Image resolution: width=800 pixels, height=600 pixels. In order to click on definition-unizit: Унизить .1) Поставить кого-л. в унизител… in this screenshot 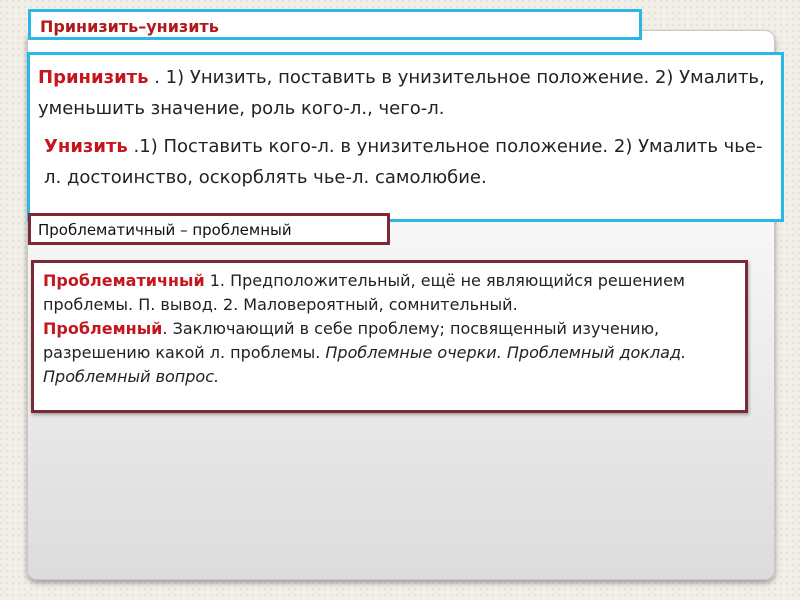, I will do `click(405, 162)`.